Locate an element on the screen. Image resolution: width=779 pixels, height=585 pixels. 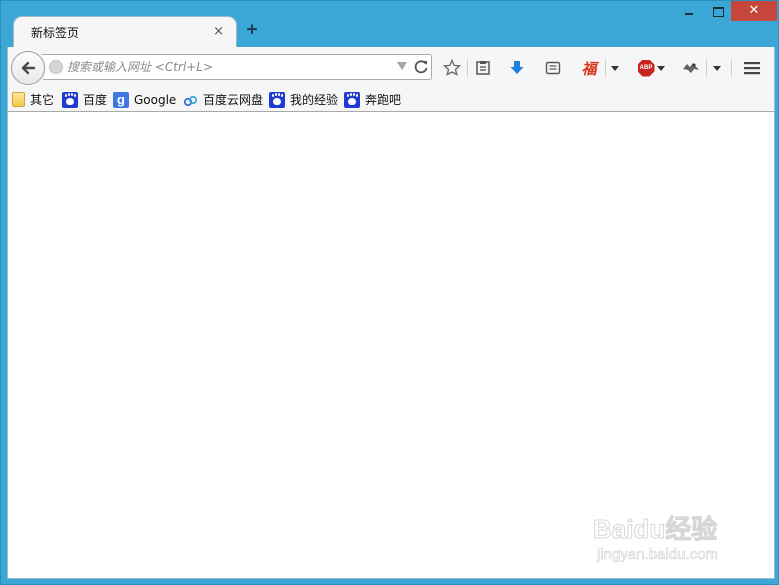
bookmark-google: g Google is located at coordinates (144, 99).